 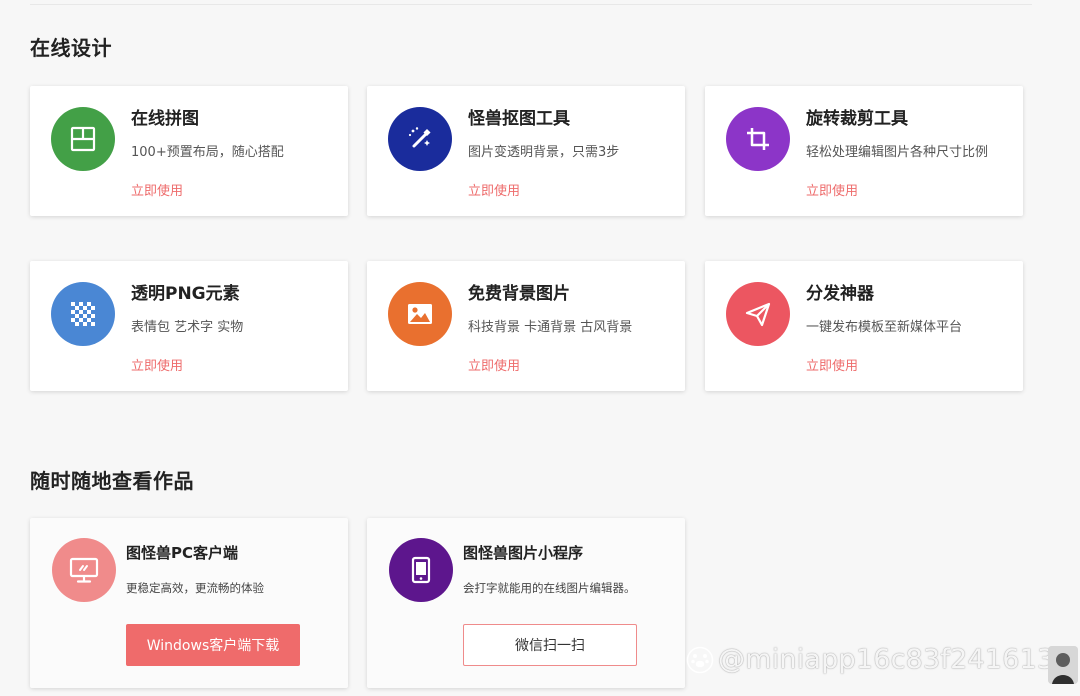 I want to click on distribution-icon-circle, so click(x=758, y=314).